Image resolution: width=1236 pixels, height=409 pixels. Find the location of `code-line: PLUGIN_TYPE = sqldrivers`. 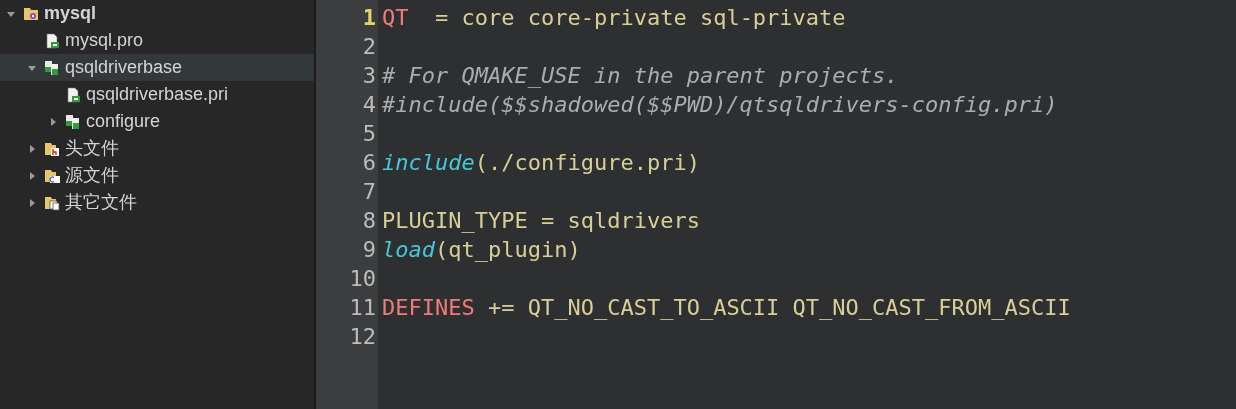

code-line: PLUGIN_TYPE = sqldrivers is located at coordinates (541, 220).